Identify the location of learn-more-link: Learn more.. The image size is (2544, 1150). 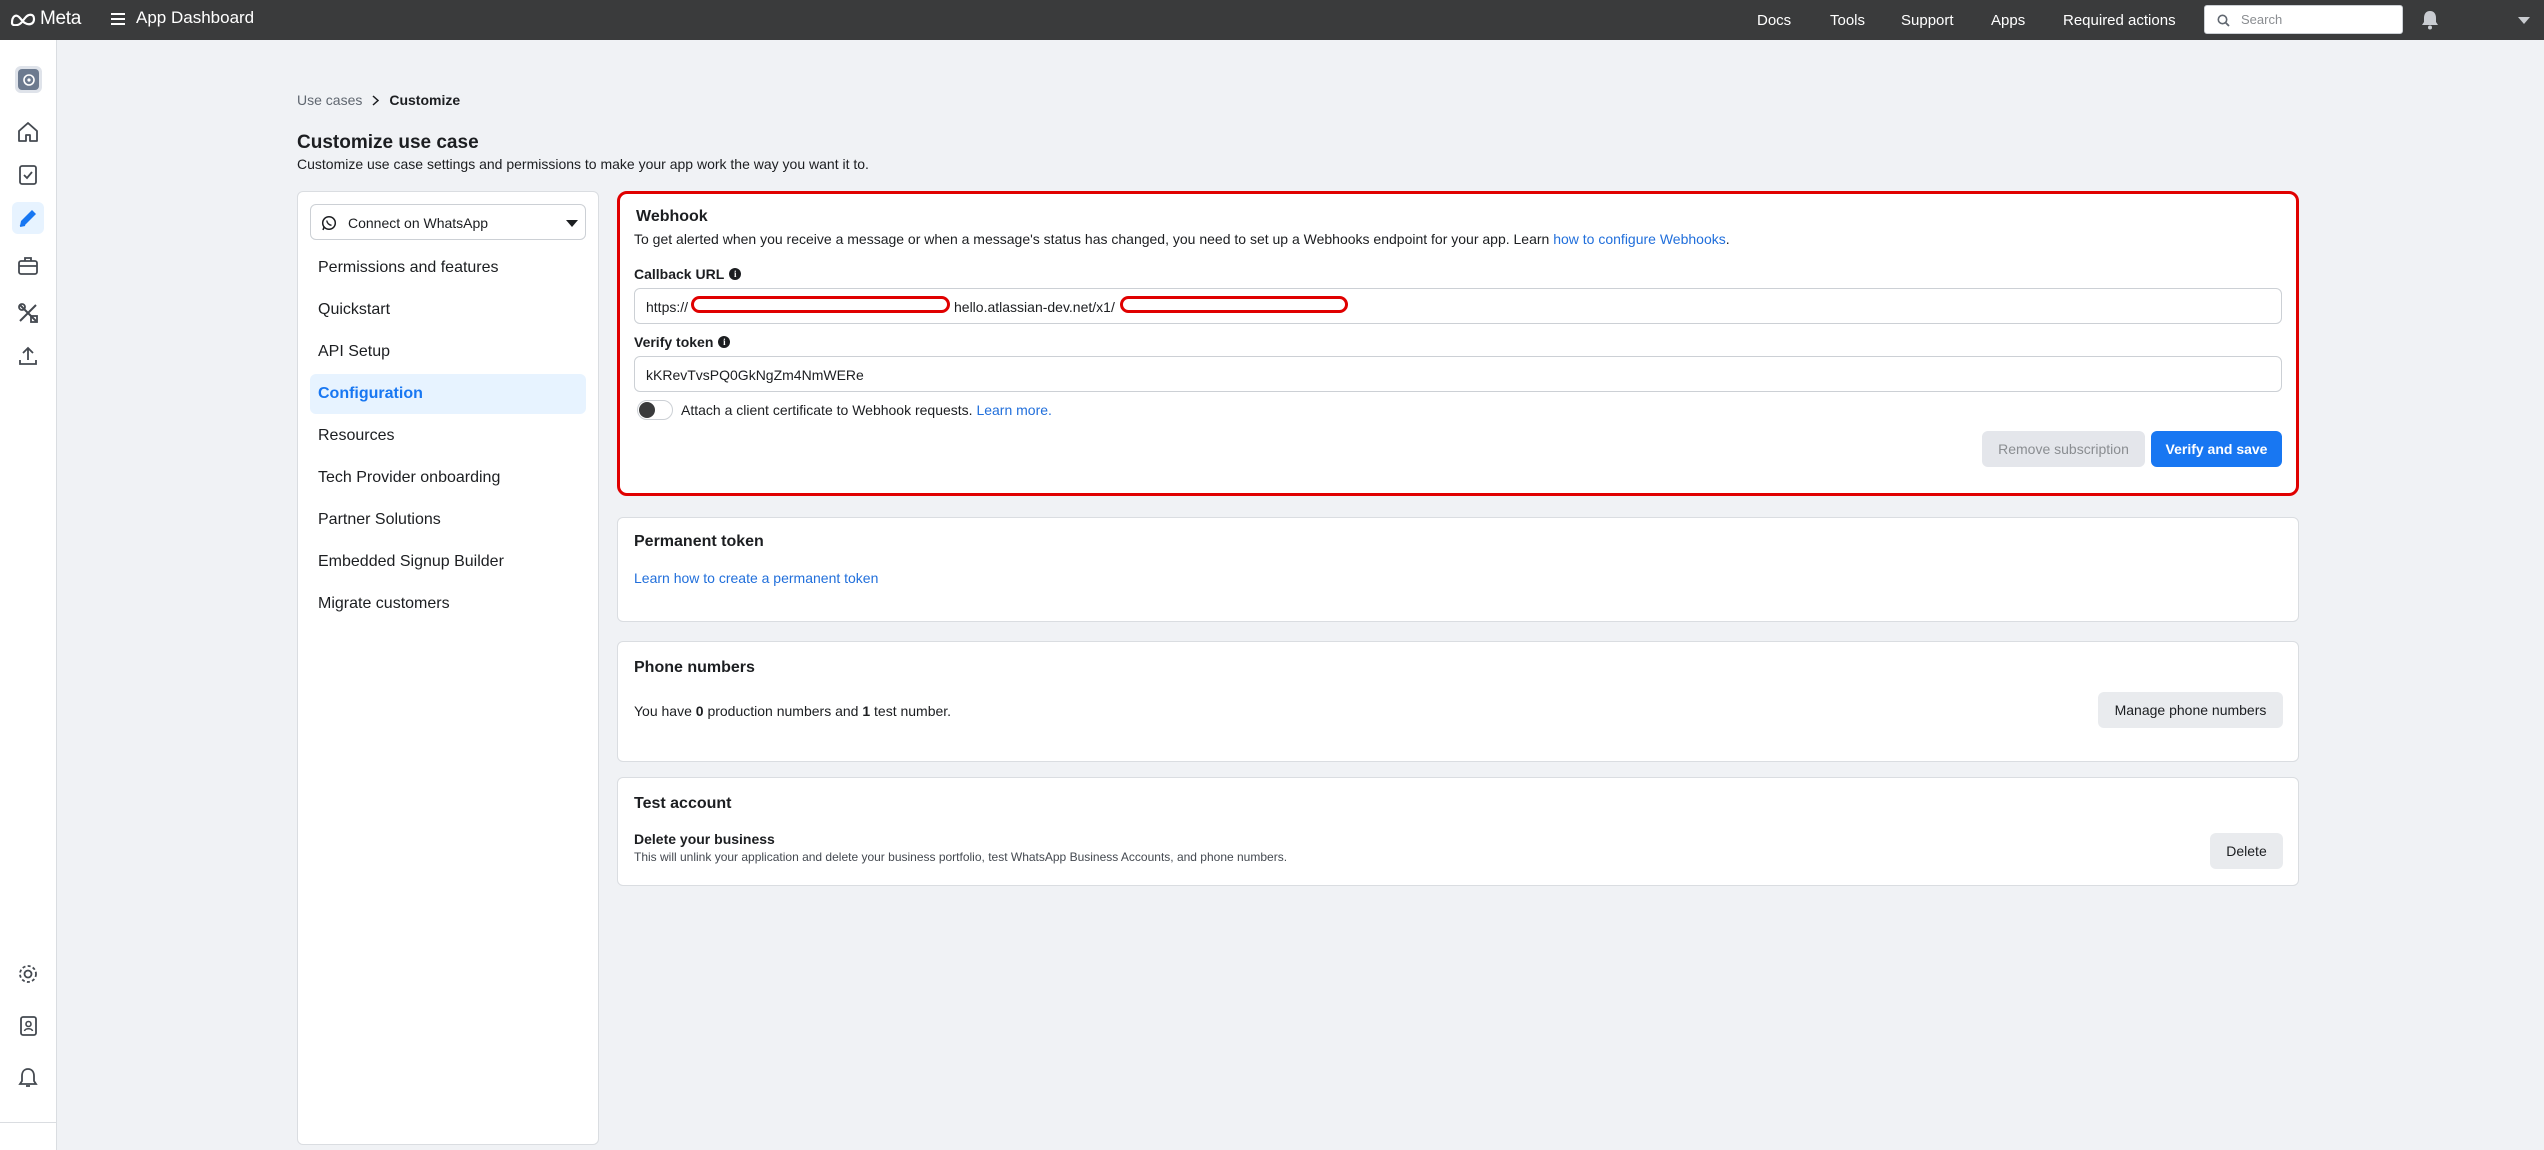
(1013, 410).